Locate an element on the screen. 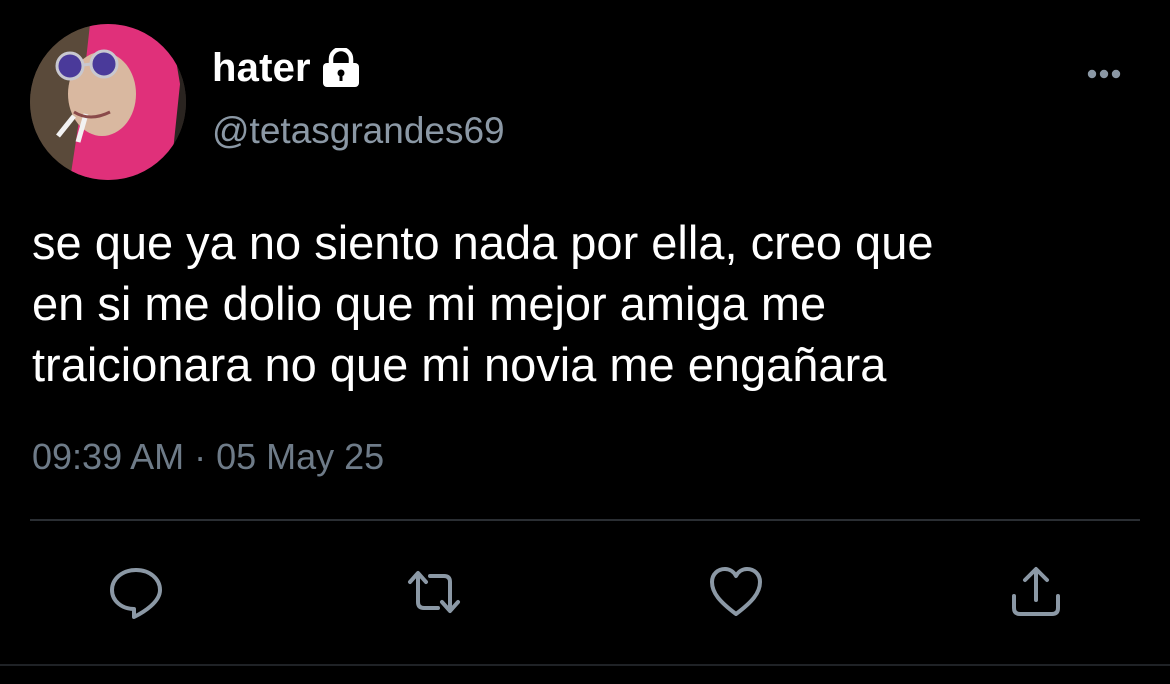 The image size is (1170, 684). author-handle: @tetasgrandes69 is located at coordinates (358, 131).